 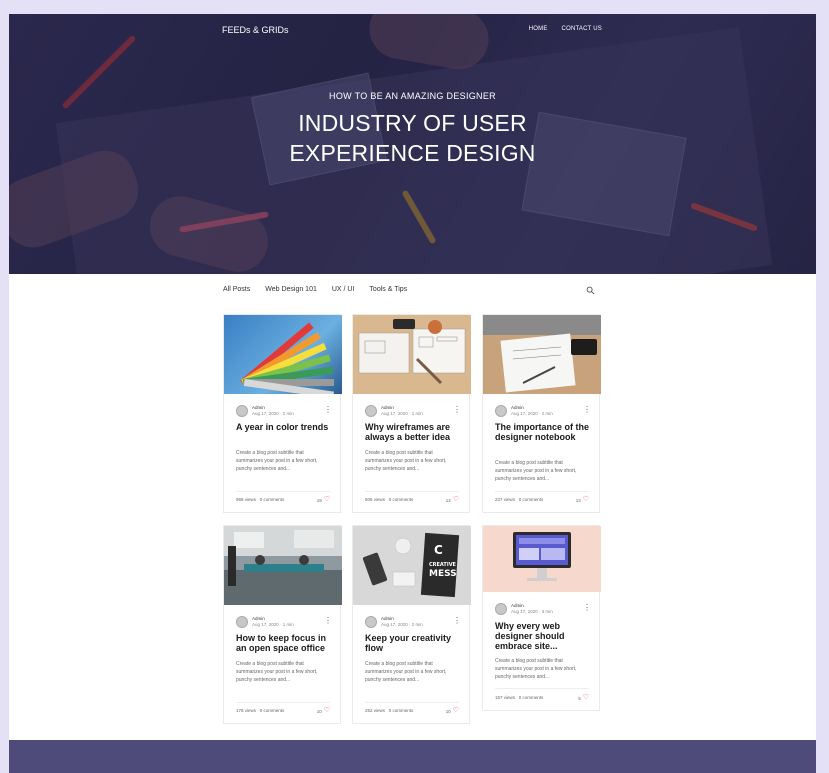 I want to click on post-title: Why wireframes are always a better idea, so click(x=414, y=432).